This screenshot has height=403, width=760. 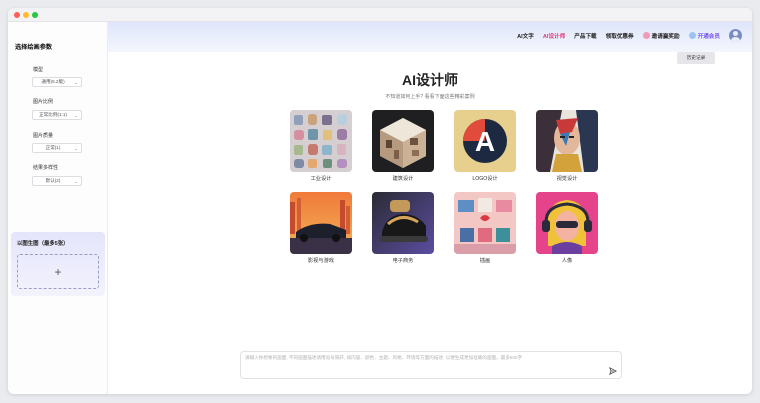 What do you see at coordinates (380, 15) in the screenshot?
I see `window-titlebar` at bounding box center [380, 15].